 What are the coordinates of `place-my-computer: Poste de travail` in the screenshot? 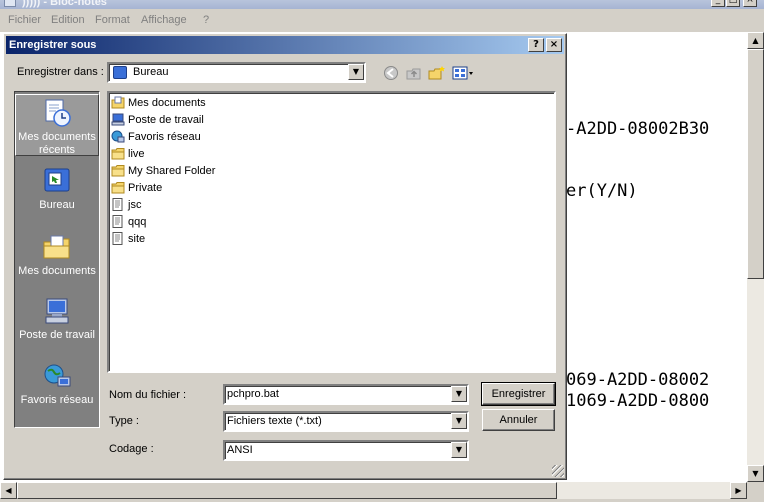 It's located at (57, 322).